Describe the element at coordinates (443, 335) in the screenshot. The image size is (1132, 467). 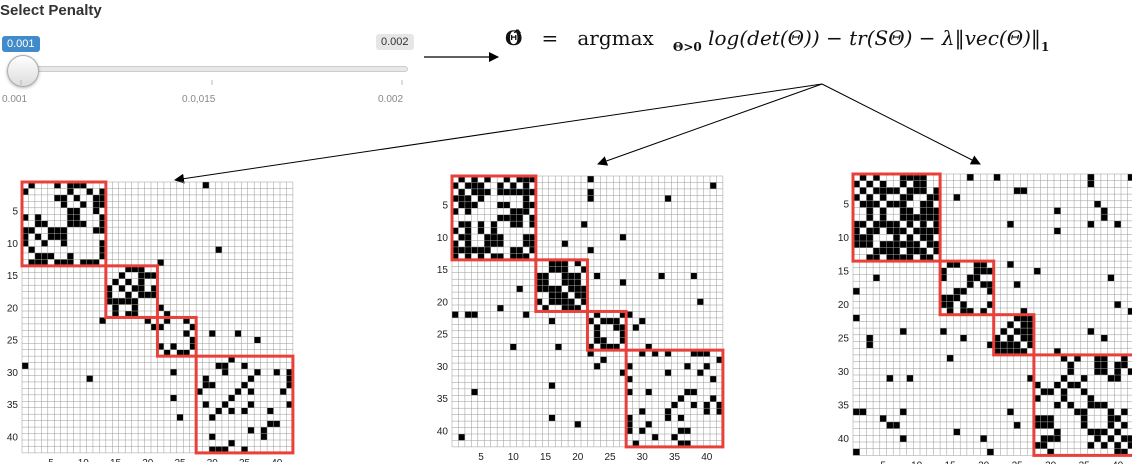
I see `y-tick-label: 25` at that location.